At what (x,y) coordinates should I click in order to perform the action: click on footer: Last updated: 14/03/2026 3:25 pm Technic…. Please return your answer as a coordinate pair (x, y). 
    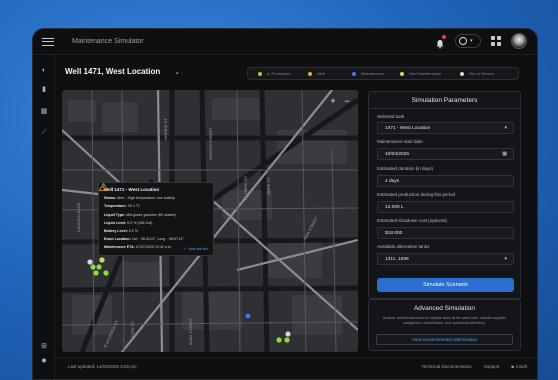
    Looking at the image, I should click on (296, 368).